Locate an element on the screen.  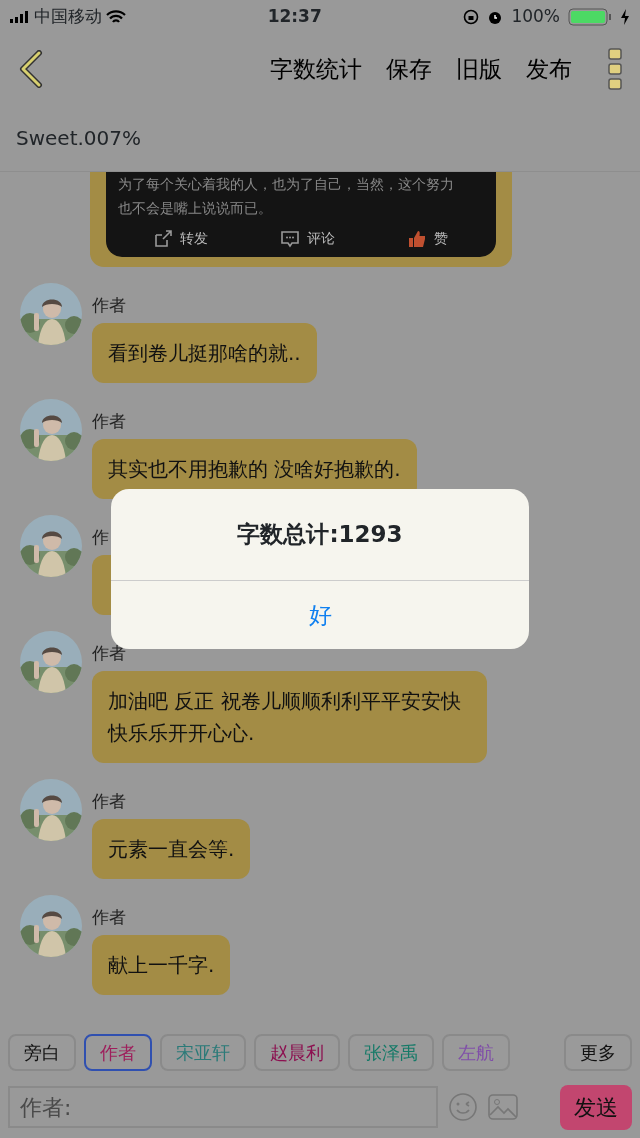
rotation-lock-icon is located at coordinates (471, 17).